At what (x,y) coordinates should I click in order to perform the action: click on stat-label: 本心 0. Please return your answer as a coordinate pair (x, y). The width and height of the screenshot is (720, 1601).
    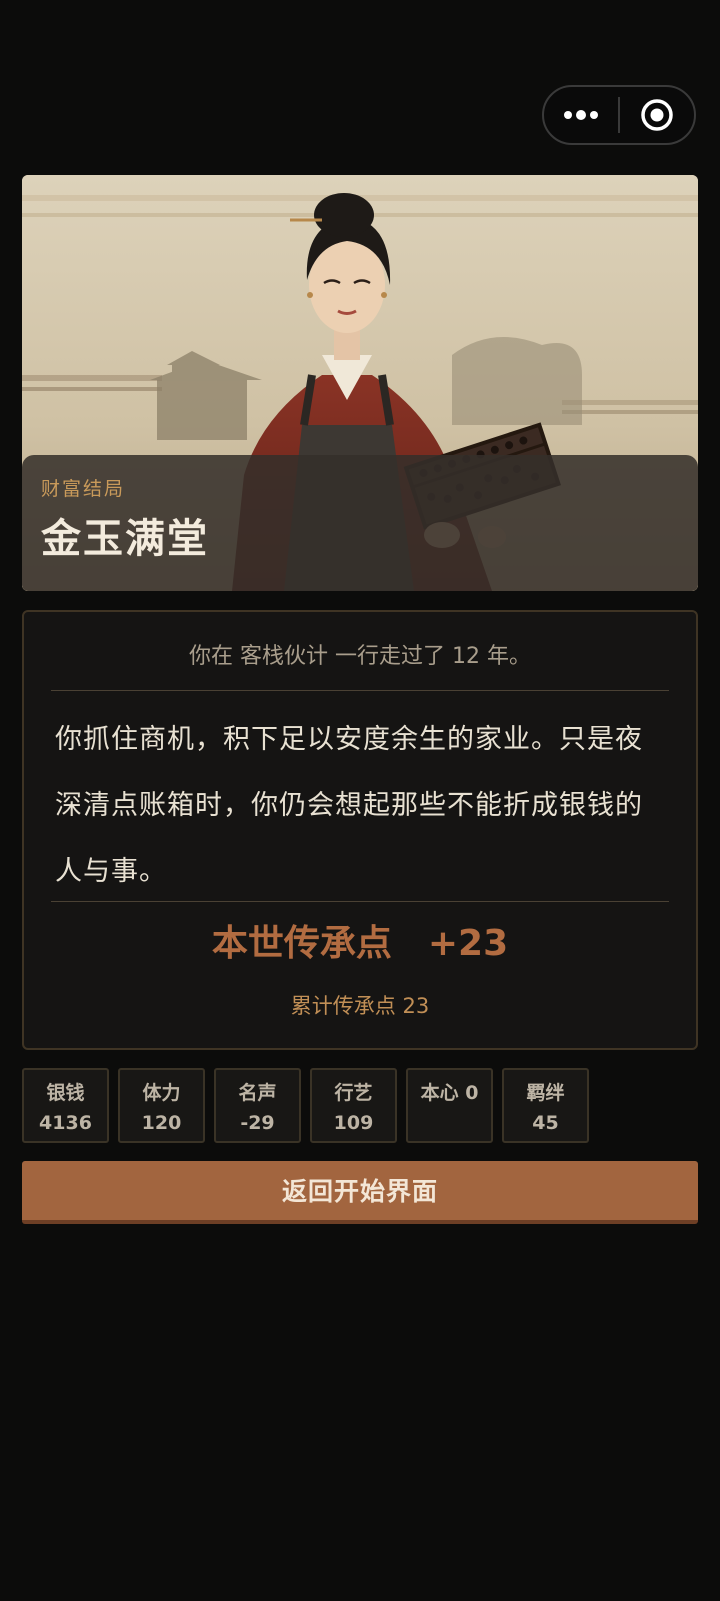
    Looking at the image, I should click on (449, 1093).